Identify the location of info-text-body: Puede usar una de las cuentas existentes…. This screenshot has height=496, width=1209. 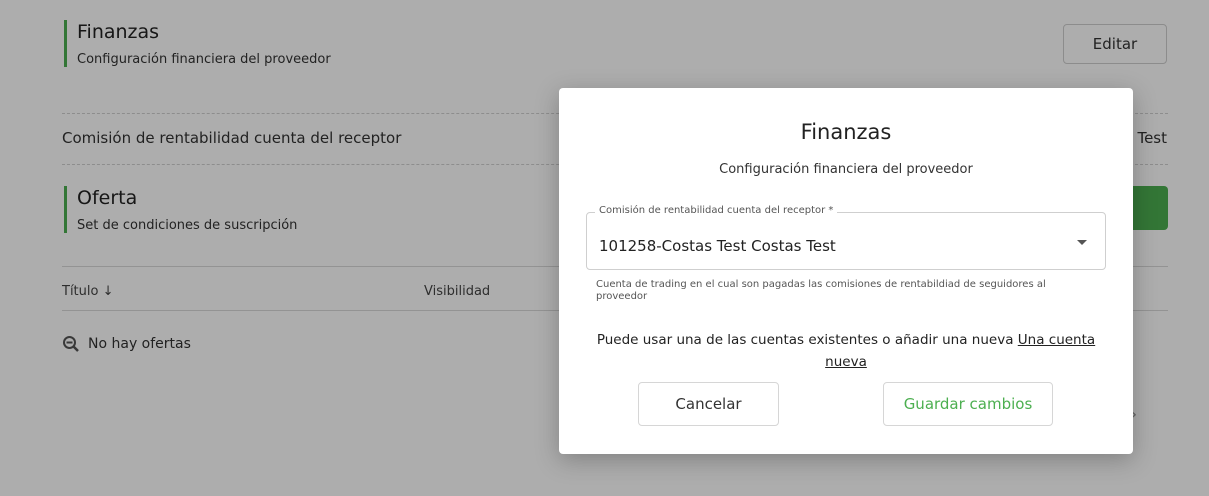
(807, 340).